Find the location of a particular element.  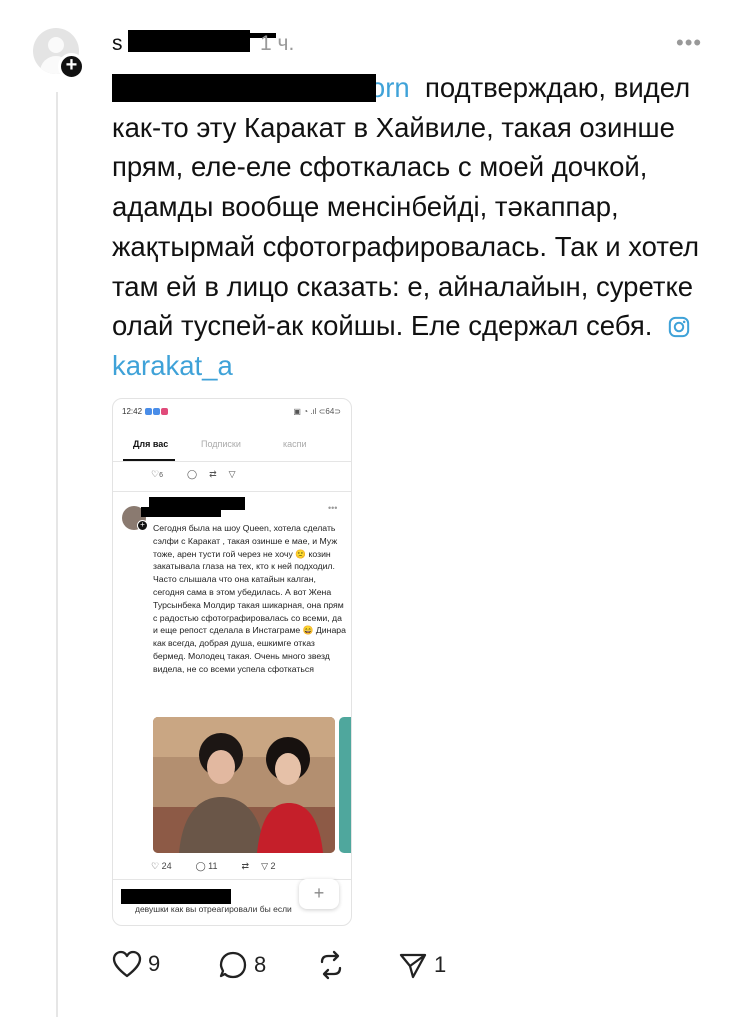

share-icon: ▽ is located at coordinates (232, 474).